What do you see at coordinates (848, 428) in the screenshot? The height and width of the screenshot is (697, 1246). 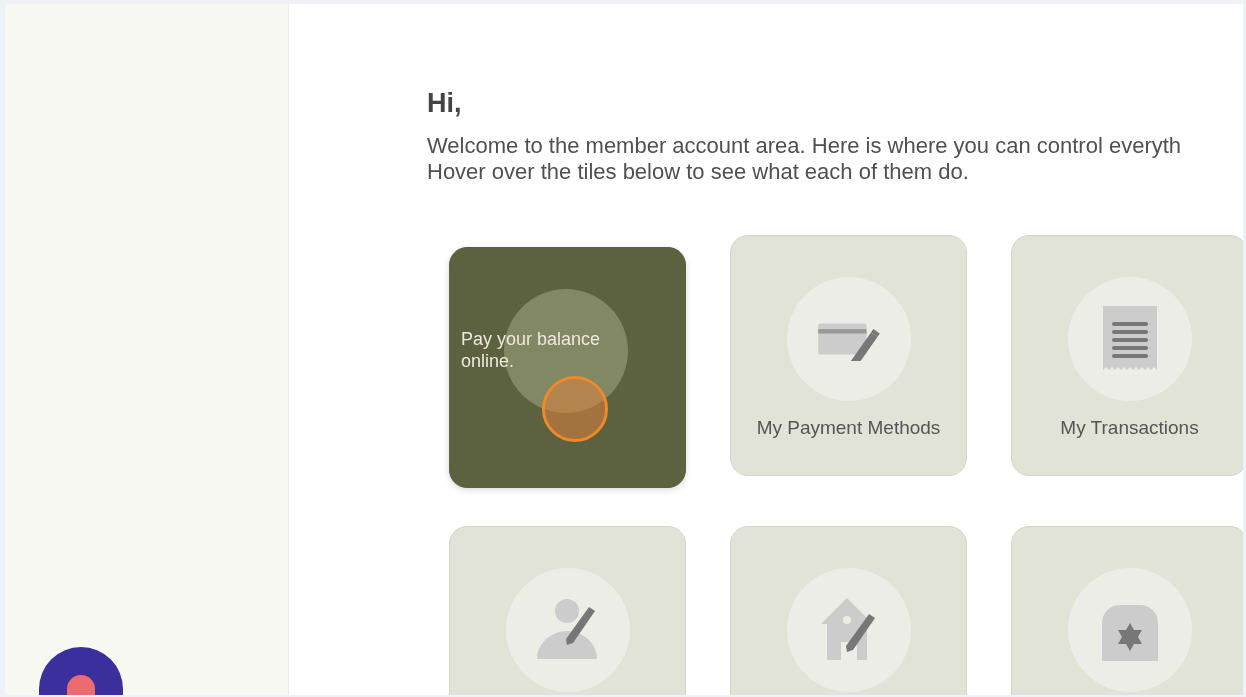 I see `tile-label: My Payment Methods` at bounding box center [848, 428].